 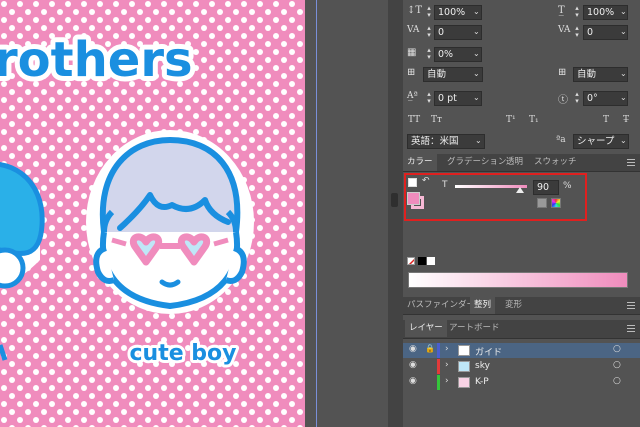 I want to click on character-row-baseline: A̲ª ▴ ▾ 0 pt ⌄ ⓣ ▴ ▾ 0° ⌄, so click(x=521, y=99).